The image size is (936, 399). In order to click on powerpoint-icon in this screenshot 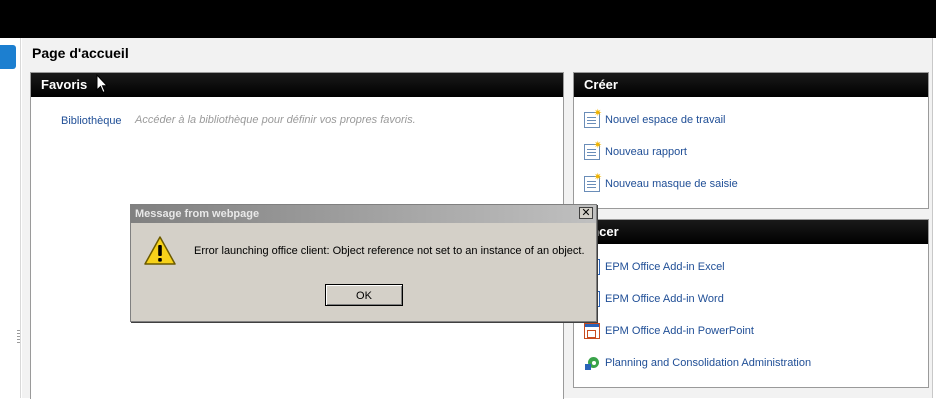, I will do `click(592, 331)`.